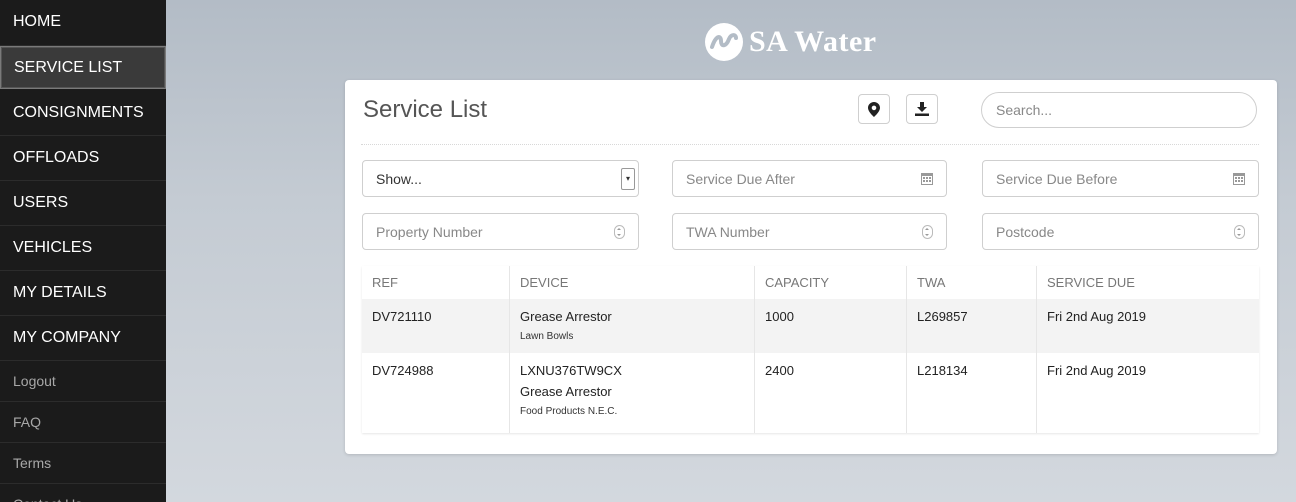  I want to click on property-number-field: Property Number, so click(500, 231).